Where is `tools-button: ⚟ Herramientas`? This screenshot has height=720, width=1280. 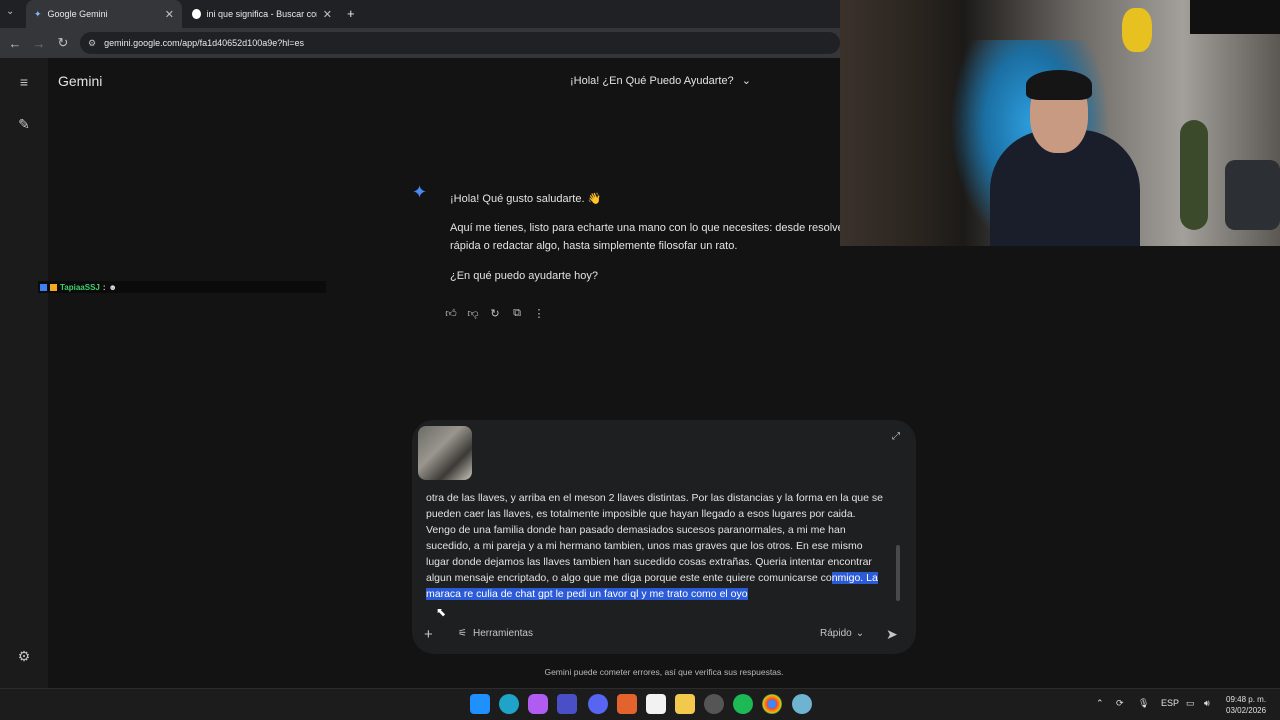 tools-button: ⚟ Herramientas is located at coordinates (495, 633).